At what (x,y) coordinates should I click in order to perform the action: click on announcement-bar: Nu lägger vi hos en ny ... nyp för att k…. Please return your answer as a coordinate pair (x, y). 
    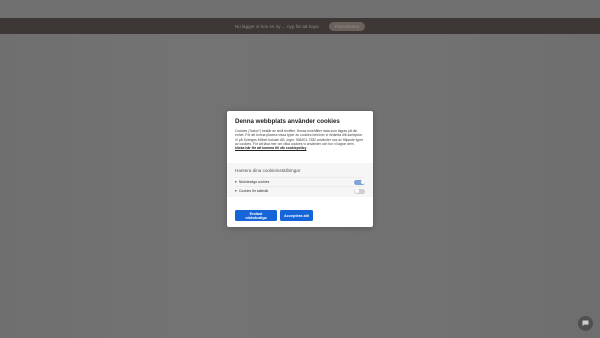
    Looking at the image, I should click on (300, 26).